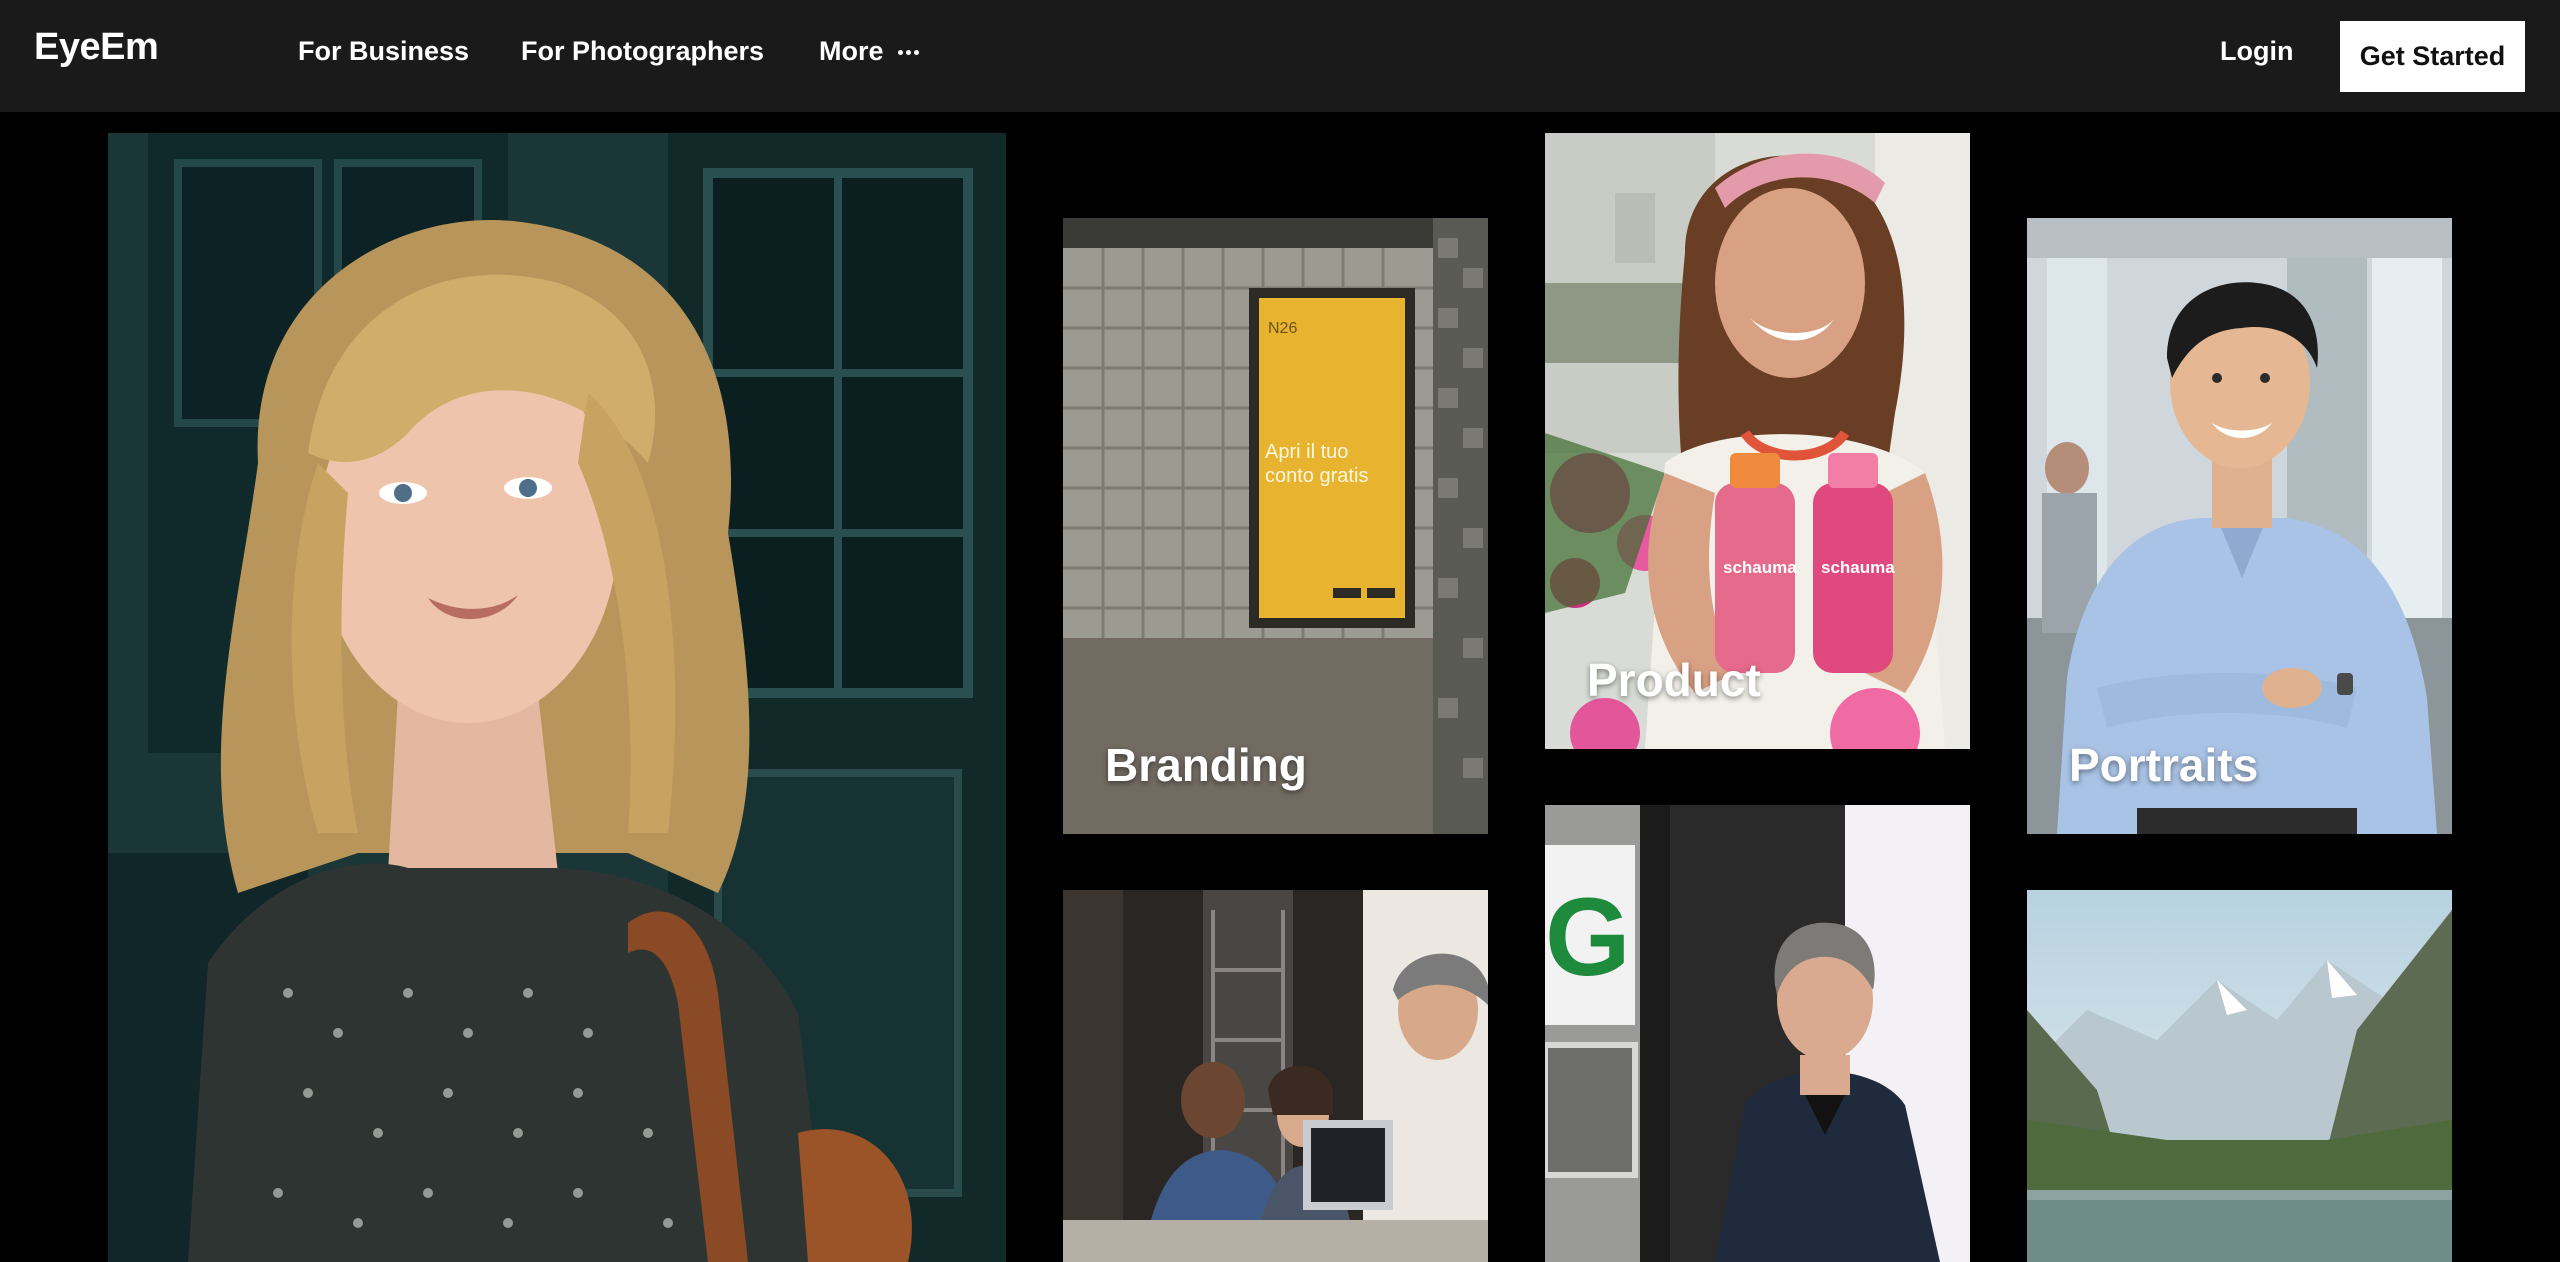 The height and width of the screenshot is (1262, 2560). Describe the element at coordinates (383, 51) in the screenshot. I see `nav-link-for-business: For Business` at that location.